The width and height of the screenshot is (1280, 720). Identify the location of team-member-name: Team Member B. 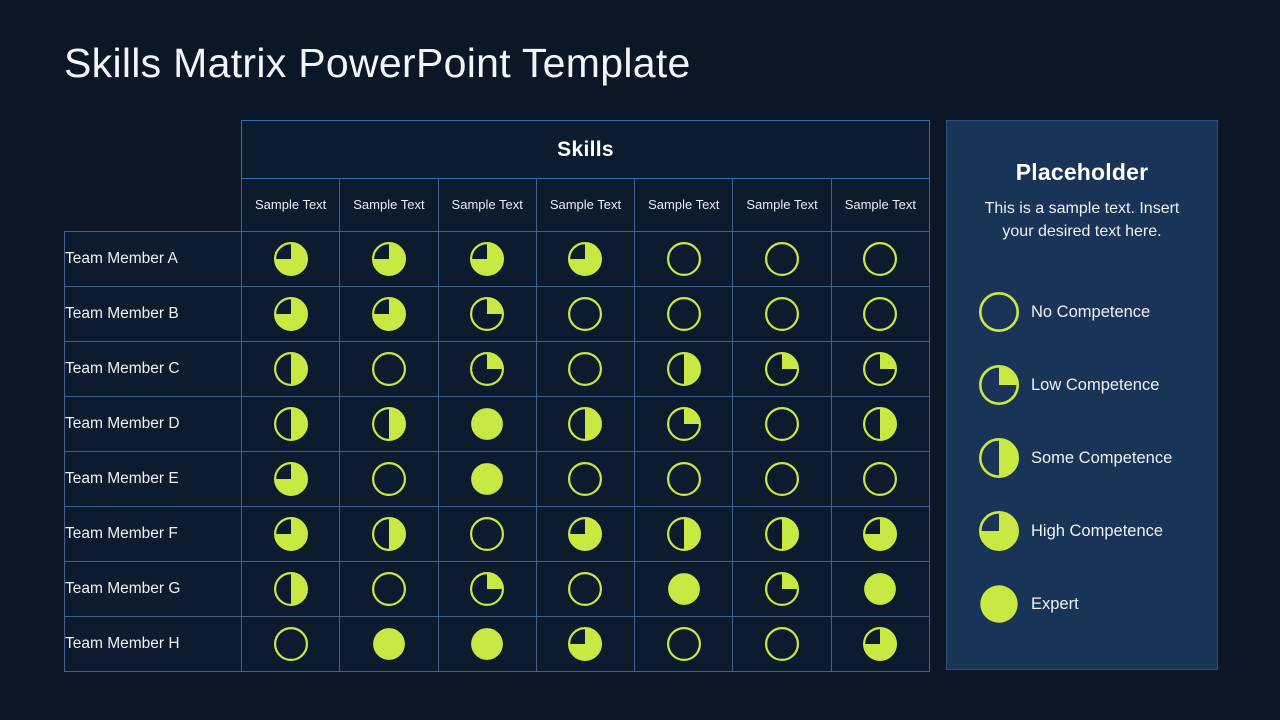
(153, 314).